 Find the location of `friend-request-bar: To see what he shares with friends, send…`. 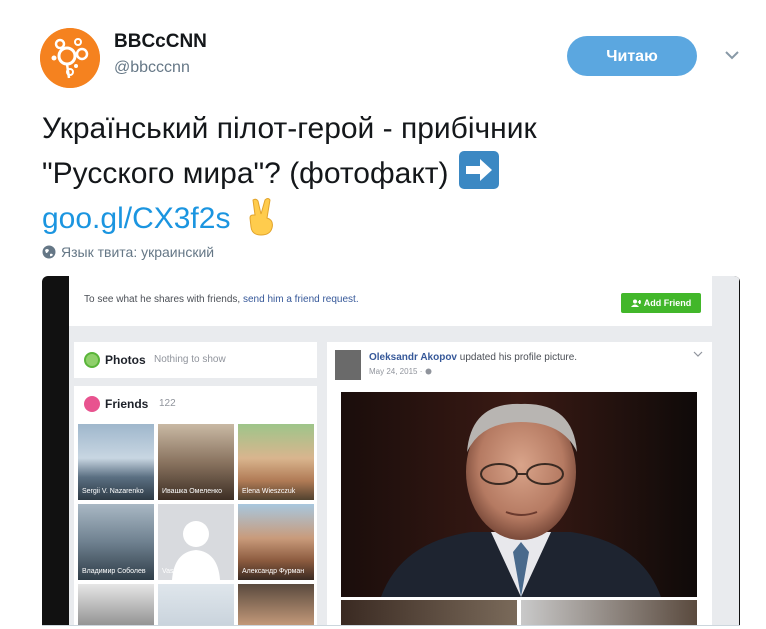

friend-request-bar: To see what he shares with friends, send… is located at coordinates (390, 301).